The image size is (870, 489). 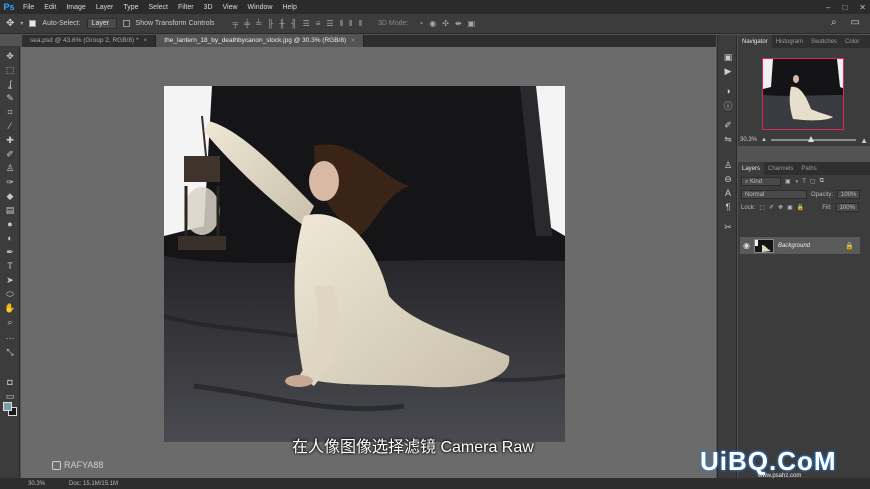 What do you see at coordinates (790, 207) in the screenshot?
I see `lock-artboard-icon: ▣` at bounding box center [790, 207].